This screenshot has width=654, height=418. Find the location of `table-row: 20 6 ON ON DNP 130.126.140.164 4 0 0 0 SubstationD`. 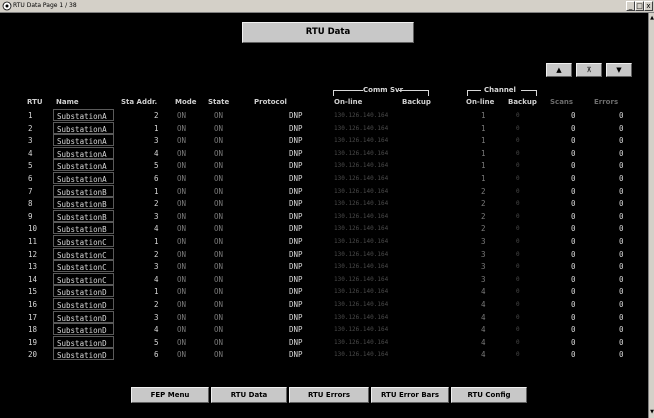

table-row: 20 6 ON ON DNP 130.126.140.164 4 0 0 0 SubstationD is located at coordinates (324, 354).